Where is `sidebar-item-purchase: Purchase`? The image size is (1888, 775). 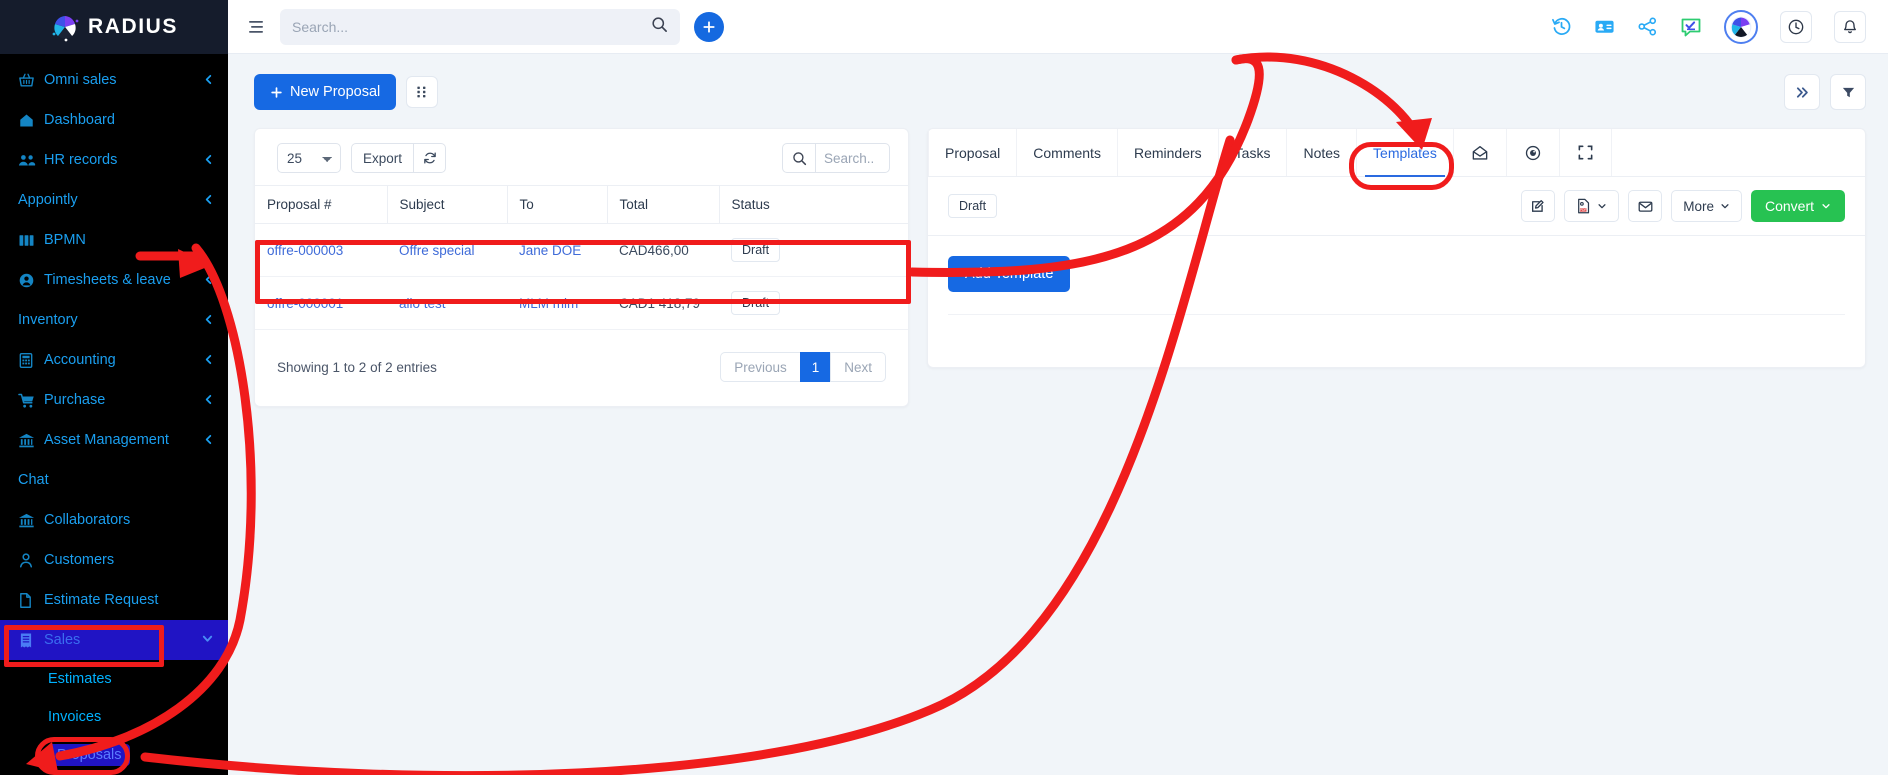 sidebar-item-purchase: Purchase is located at coordinates (114, 400).